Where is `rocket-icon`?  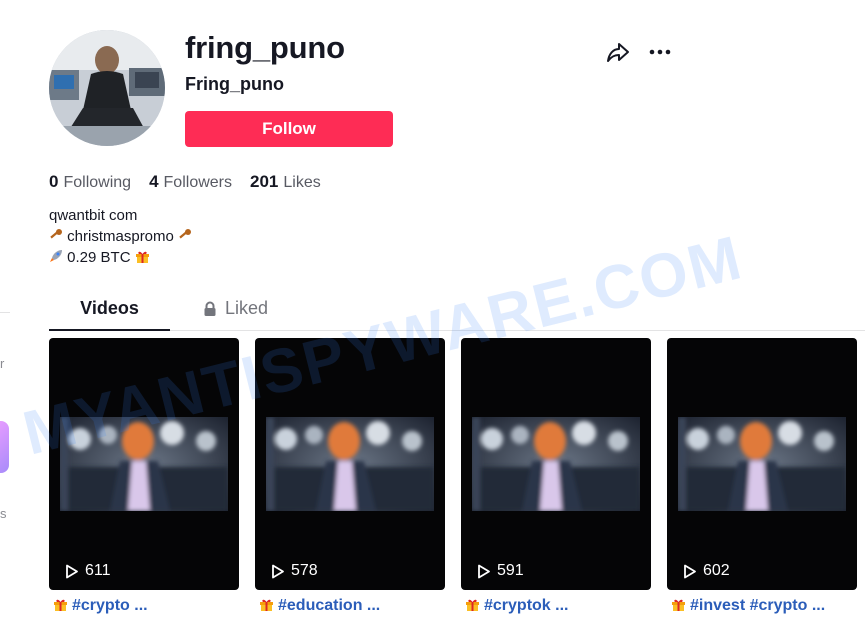
rocket-icon is located at coordinates (56, 256).